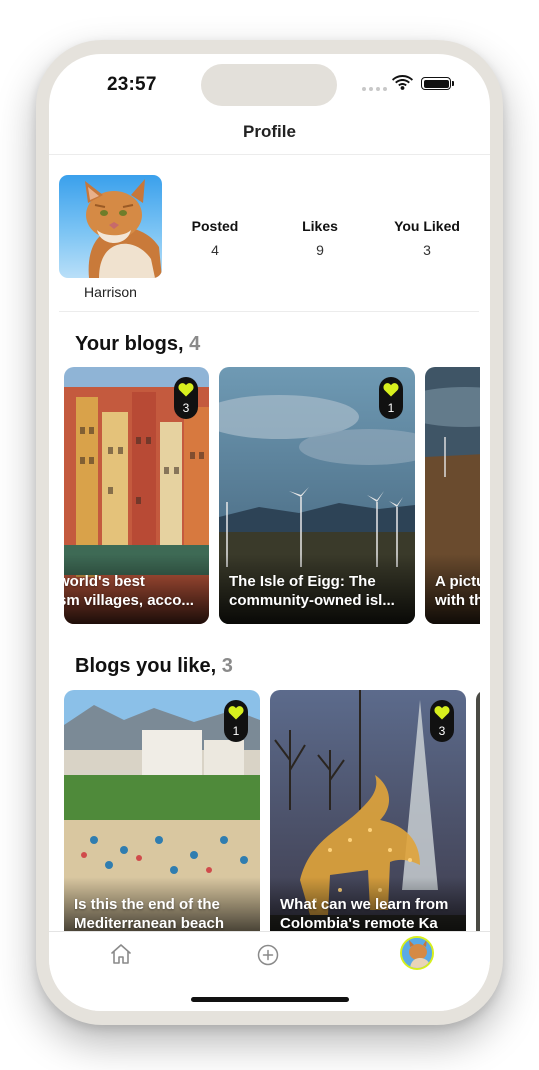 The image size is (539, 1070). I want to click on card-title-line1: A pictu, so click(457, 581).